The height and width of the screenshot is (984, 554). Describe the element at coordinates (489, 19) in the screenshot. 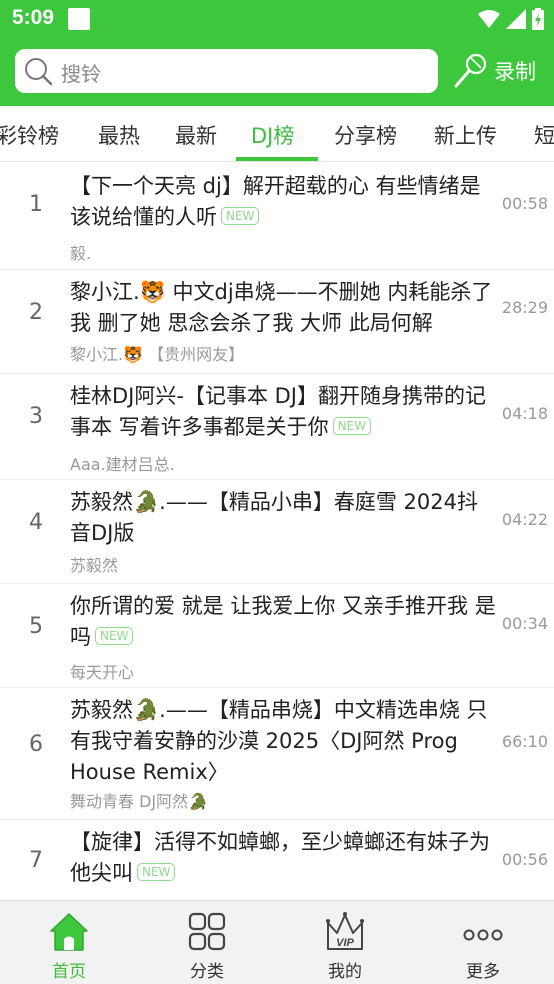

I see `wifi-icon` at that location.